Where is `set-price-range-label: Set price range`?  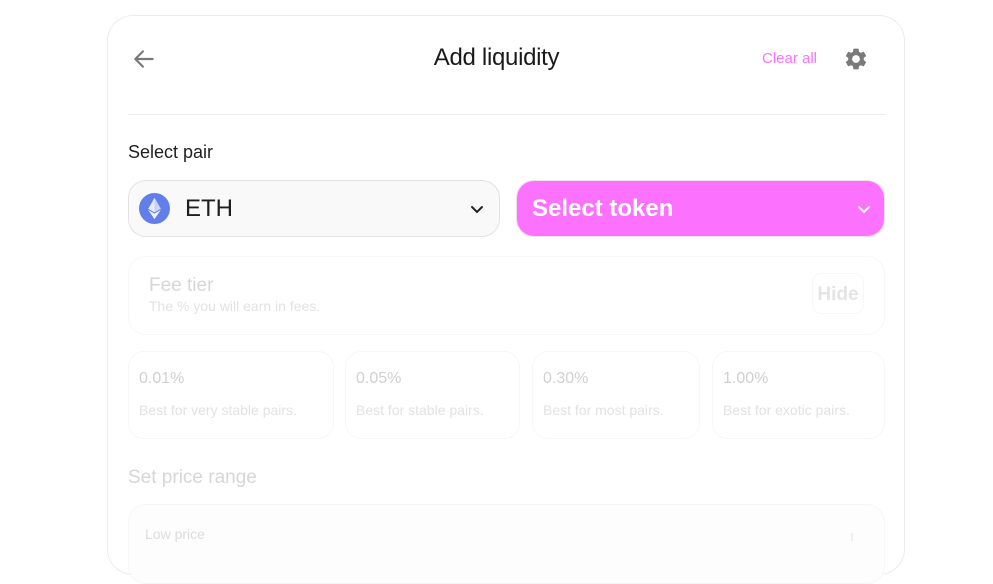 set-price-range-label: Set price range is located at coordinates (192, 477).